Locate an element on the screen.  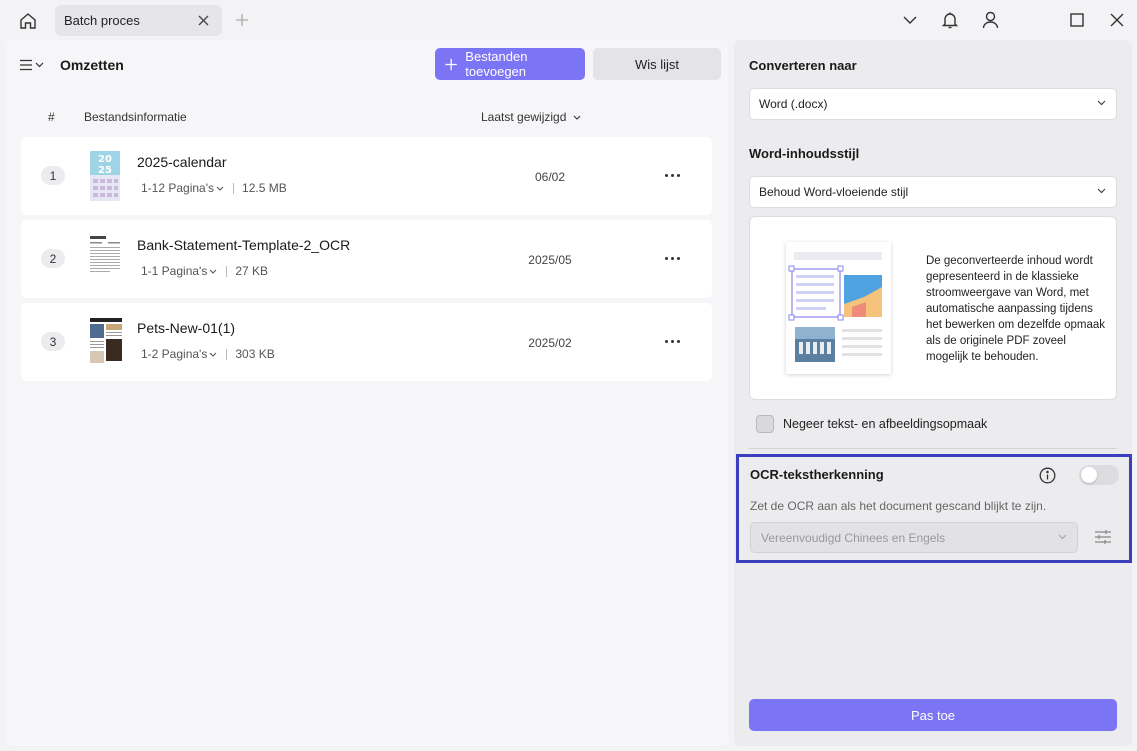
file-list-header: Omzetten Bestanden toevoegen Wis lijst is located at coordinates (366, 65).